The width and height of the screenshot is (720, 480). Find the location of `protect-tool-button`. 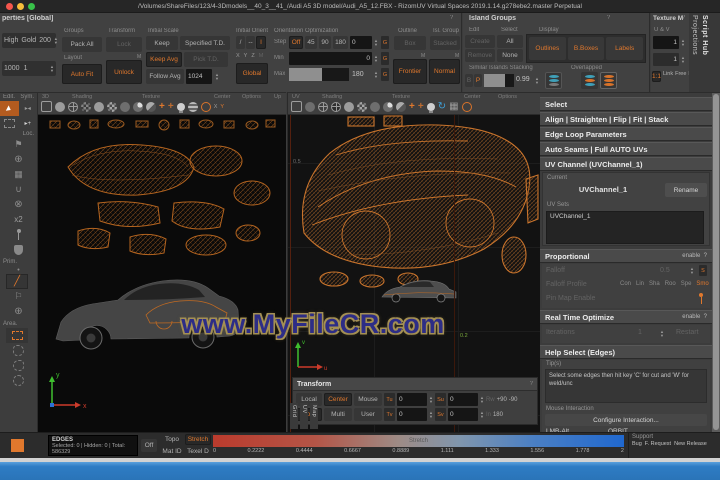

protect-tool-button is located at coordinates (18, 249).